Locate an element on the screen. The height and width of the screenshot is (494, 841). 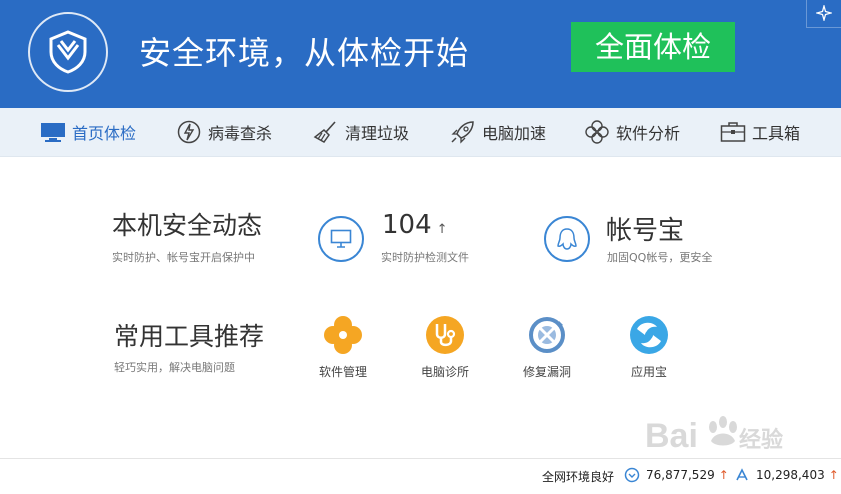
tool-app-store: 应用宝 is located at coordinates (649, 347).